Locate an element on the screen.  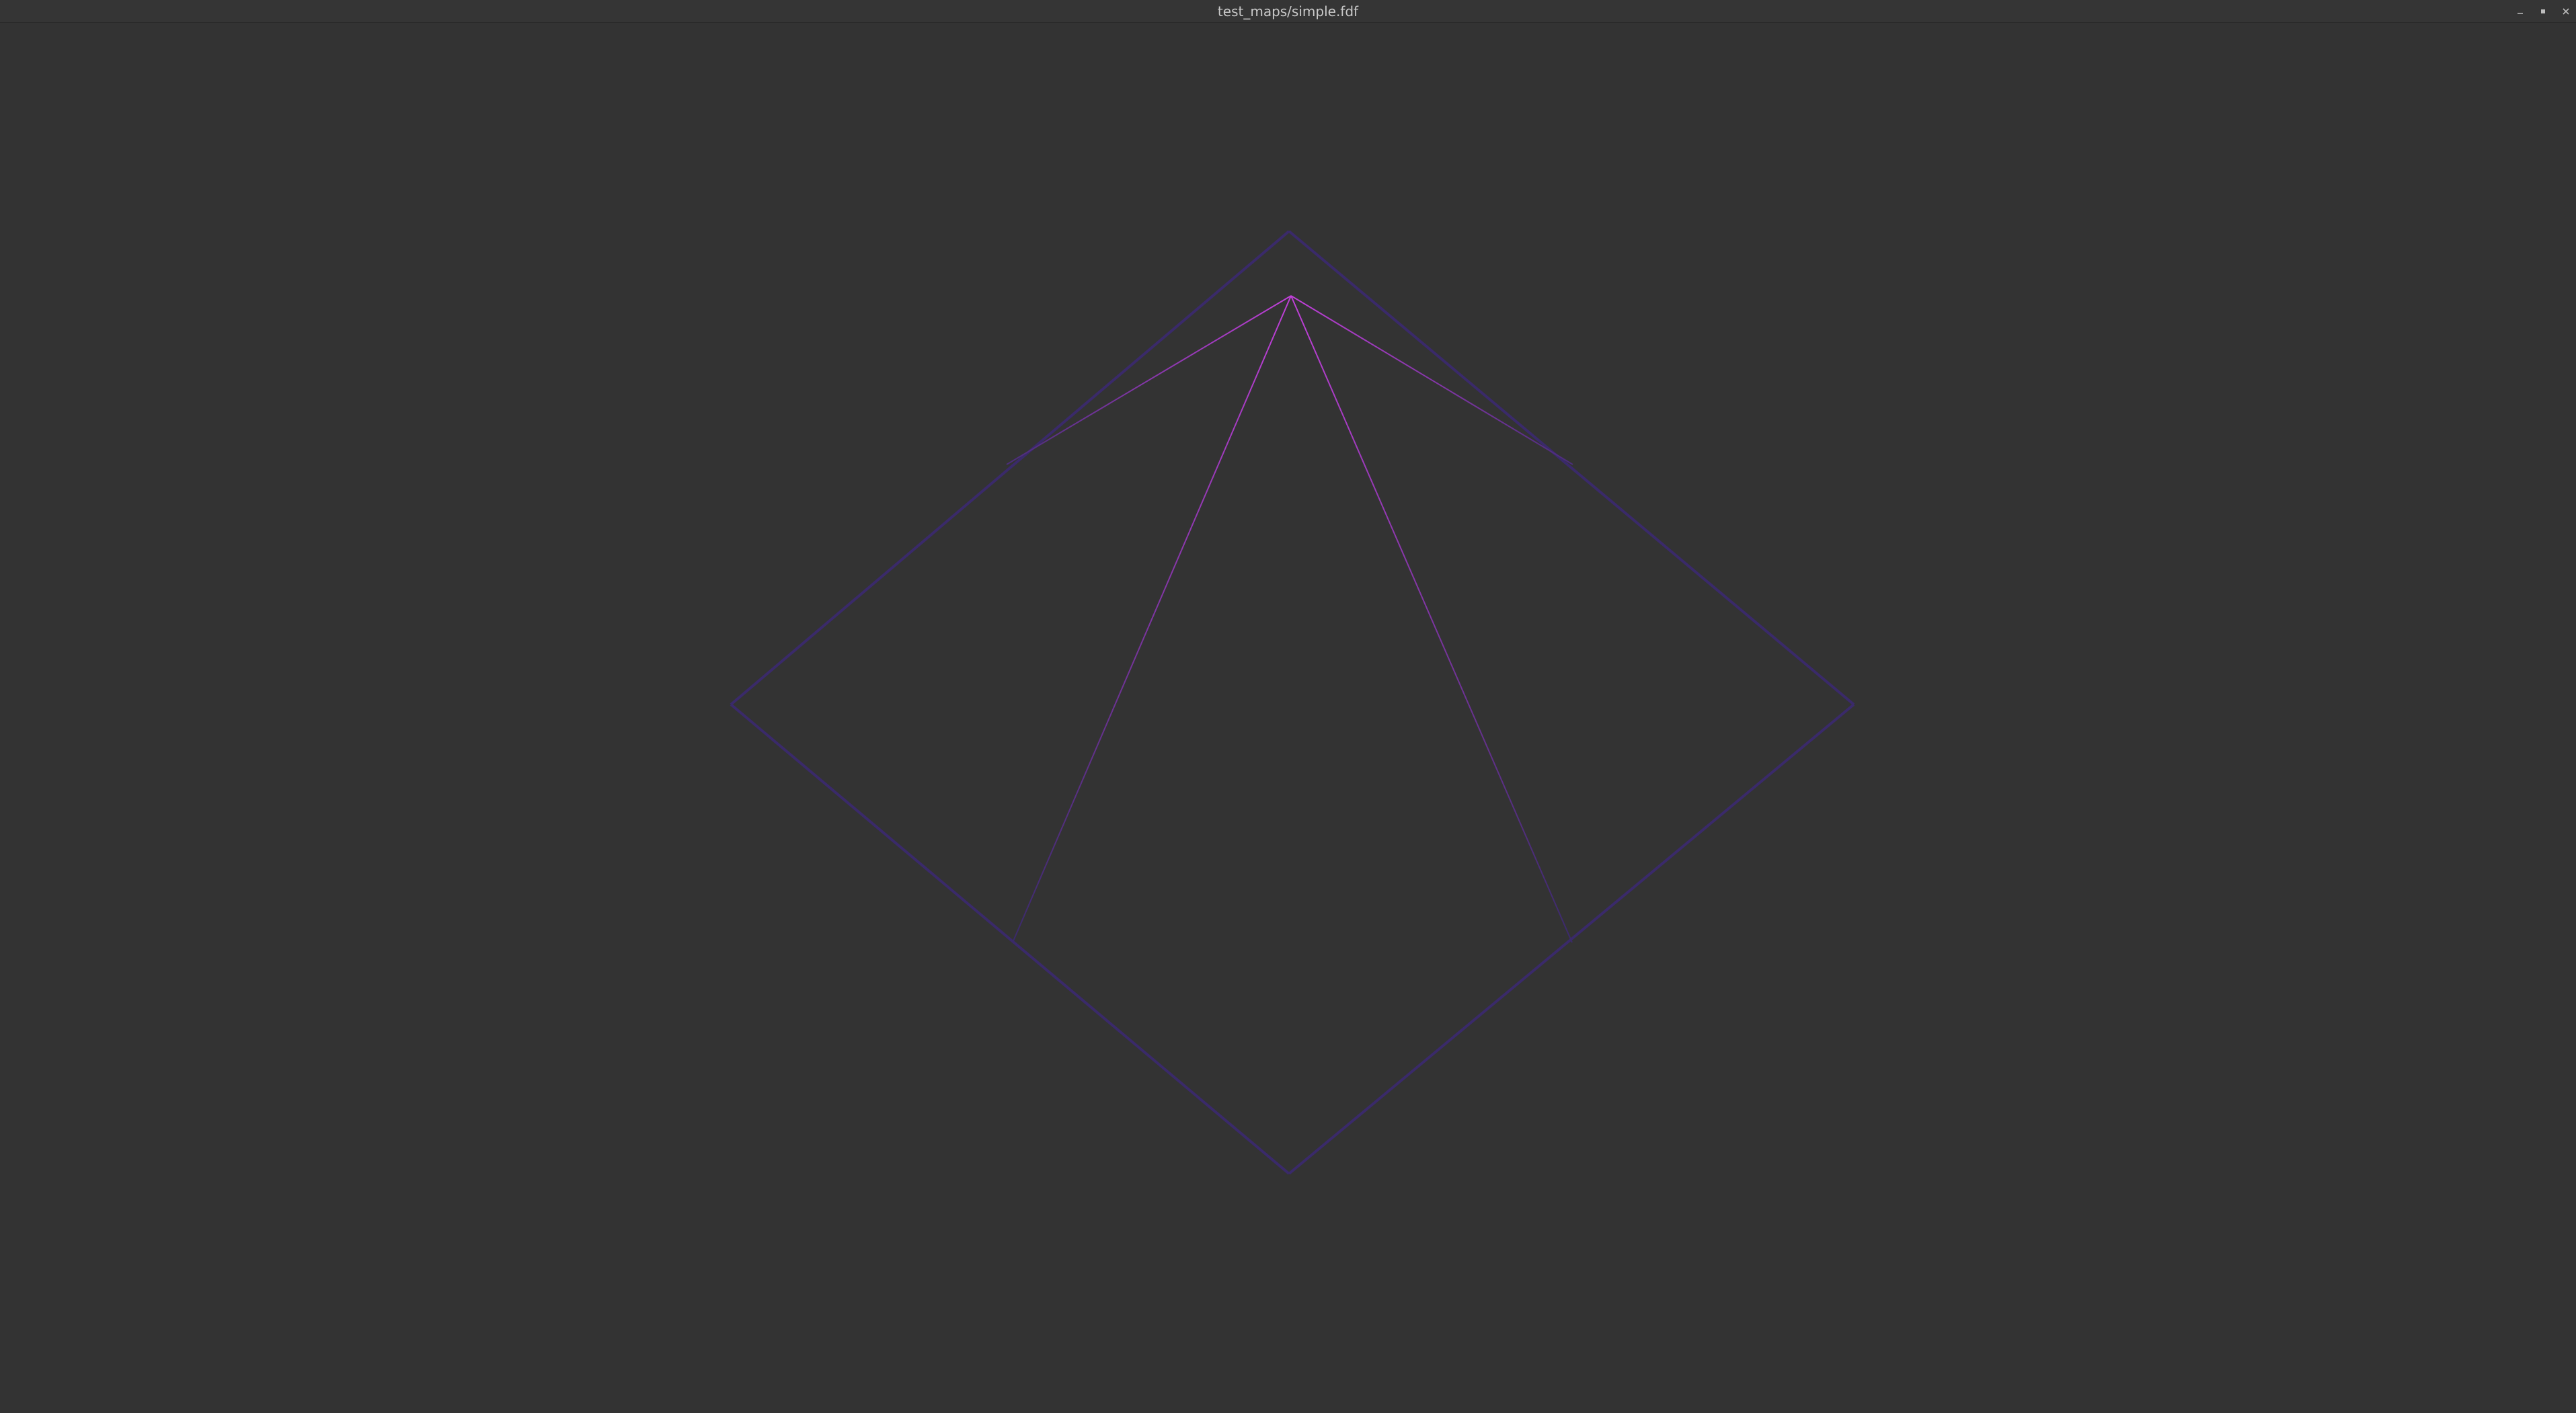
edge-peak-back-left is located at coordinates (1149, 380).